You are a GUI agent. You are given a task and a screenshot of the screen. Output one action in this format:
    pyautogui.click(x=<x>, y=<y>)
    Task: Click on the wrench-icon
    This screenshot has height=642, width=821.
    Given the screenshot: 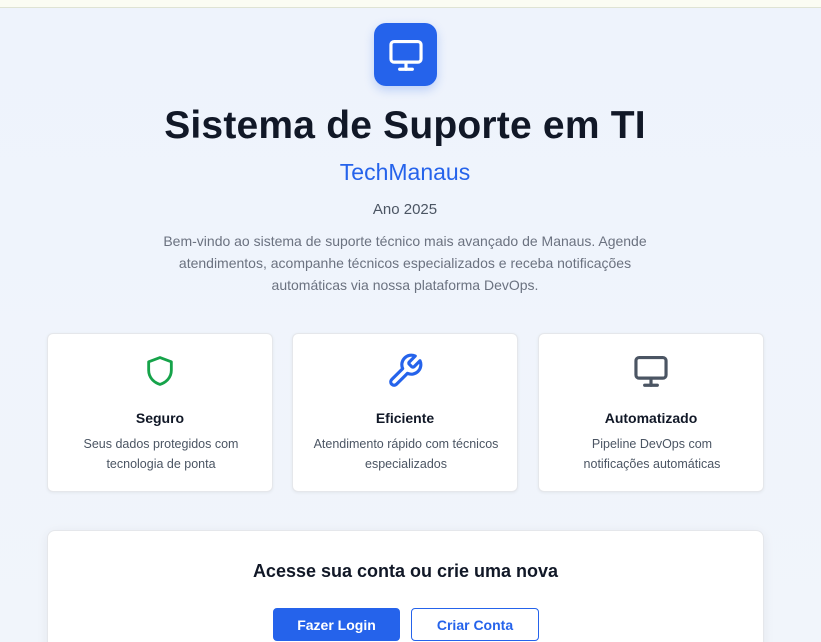 What is the action you would take?
    pyautogui.click(x=405, y=371)
    